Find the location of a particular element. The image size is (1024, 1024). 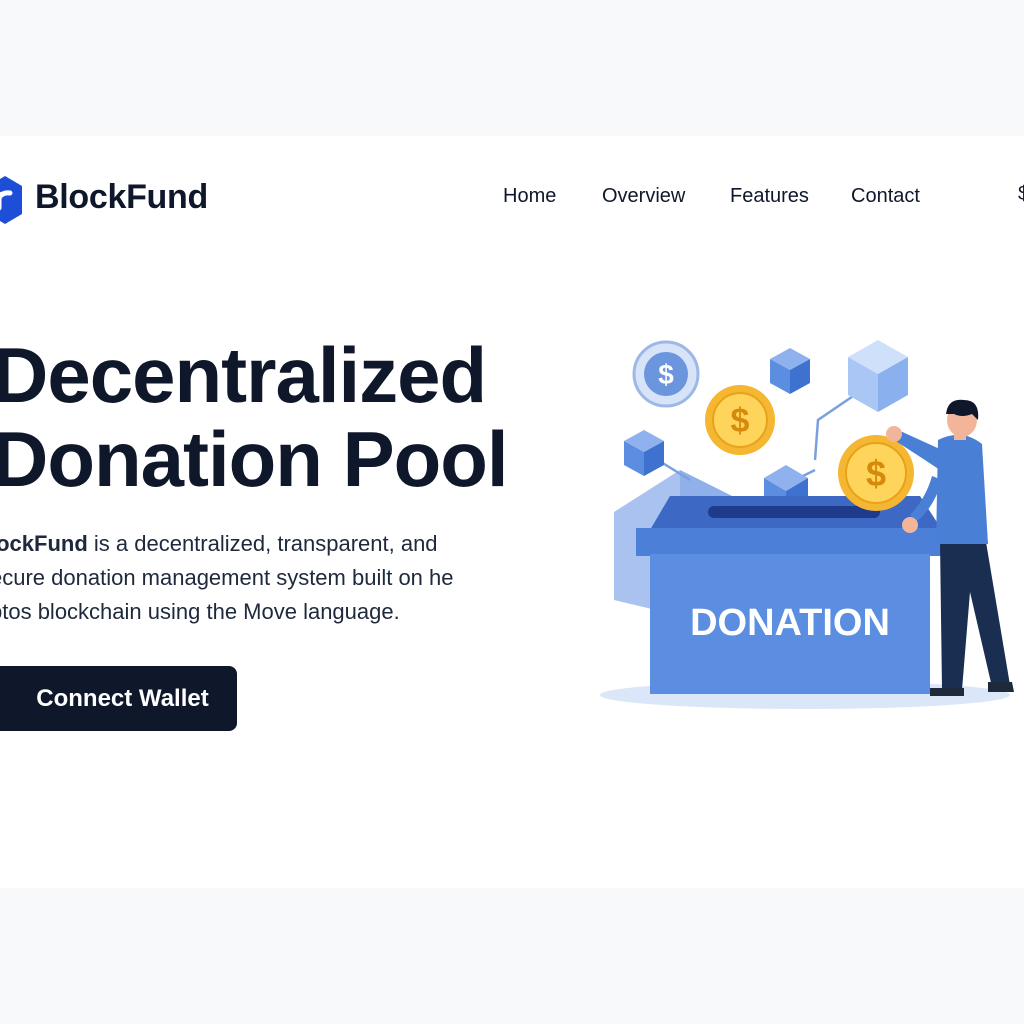

hero-title: Decentralized Donation Pool is located at coordinates (254, 417).